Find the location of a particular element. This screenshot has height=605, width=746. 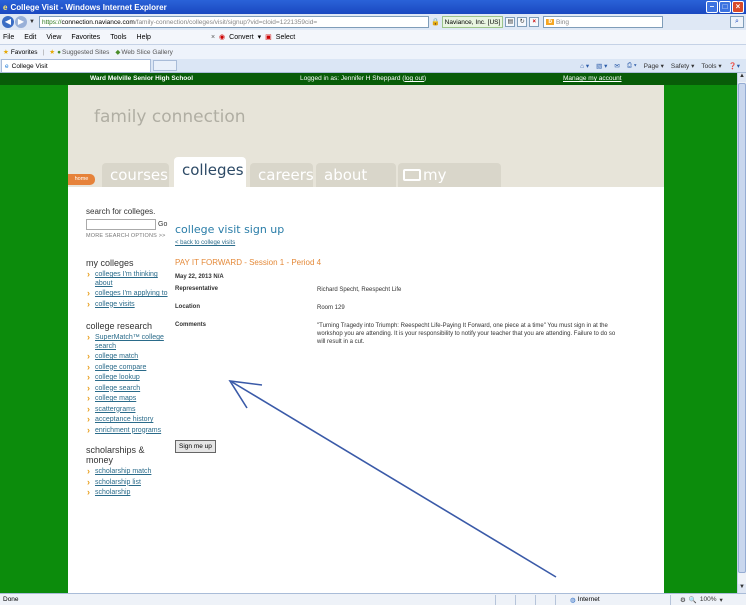

vertical-scrollbar: ▲ ▼ is located at coordinates (741, 333).